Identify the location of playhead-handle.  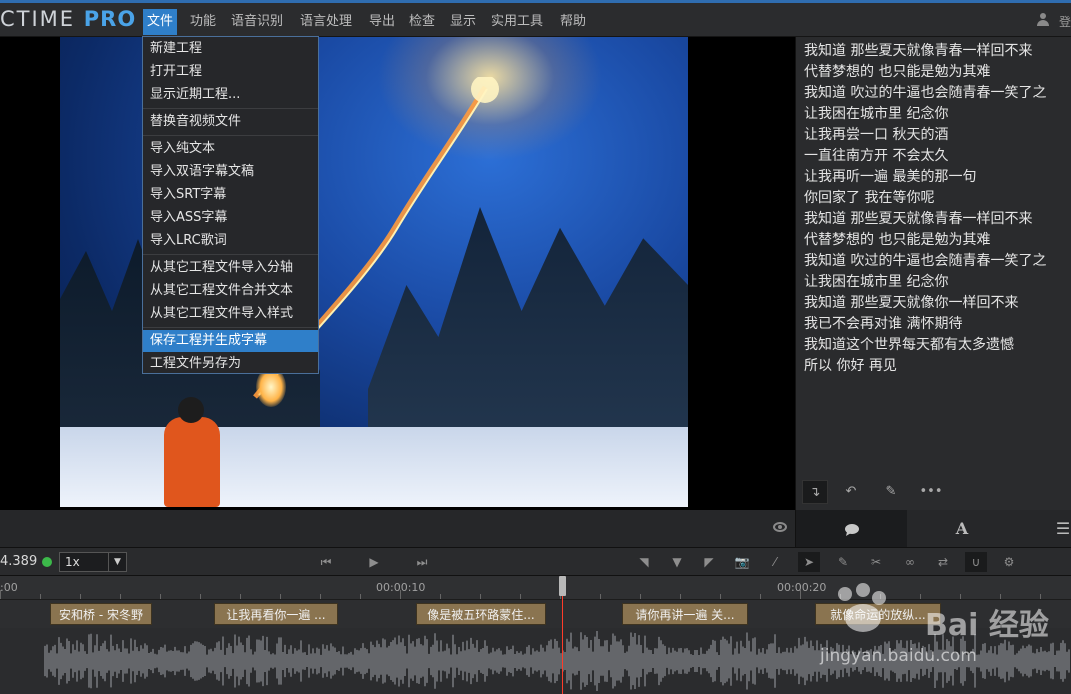
(562, 586).